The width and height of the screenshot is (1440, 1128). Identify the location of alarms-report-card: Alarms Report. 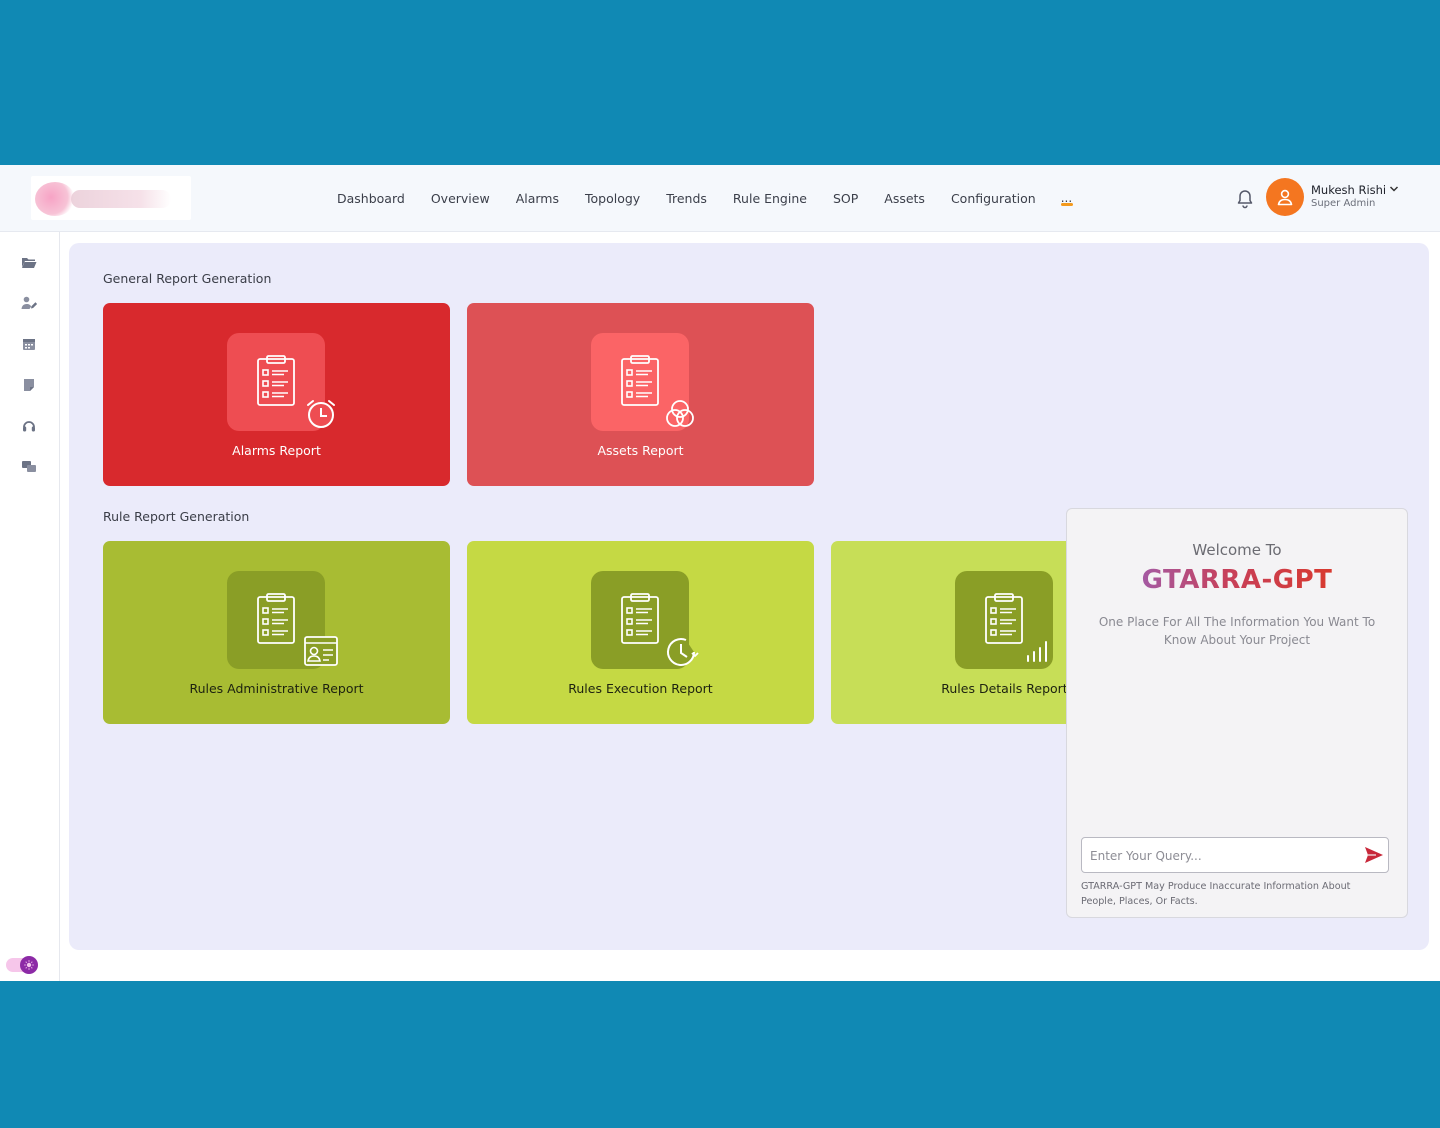
(276, 394).